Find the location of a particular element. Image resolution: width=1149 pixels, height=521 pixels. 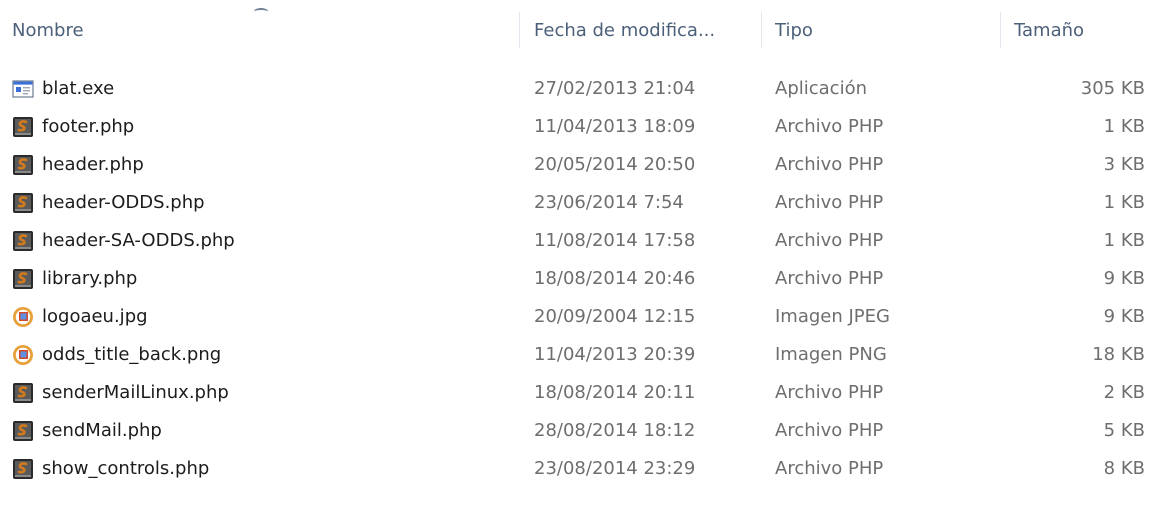

file-name: show_controls.php is located at coordinates (126, 468).